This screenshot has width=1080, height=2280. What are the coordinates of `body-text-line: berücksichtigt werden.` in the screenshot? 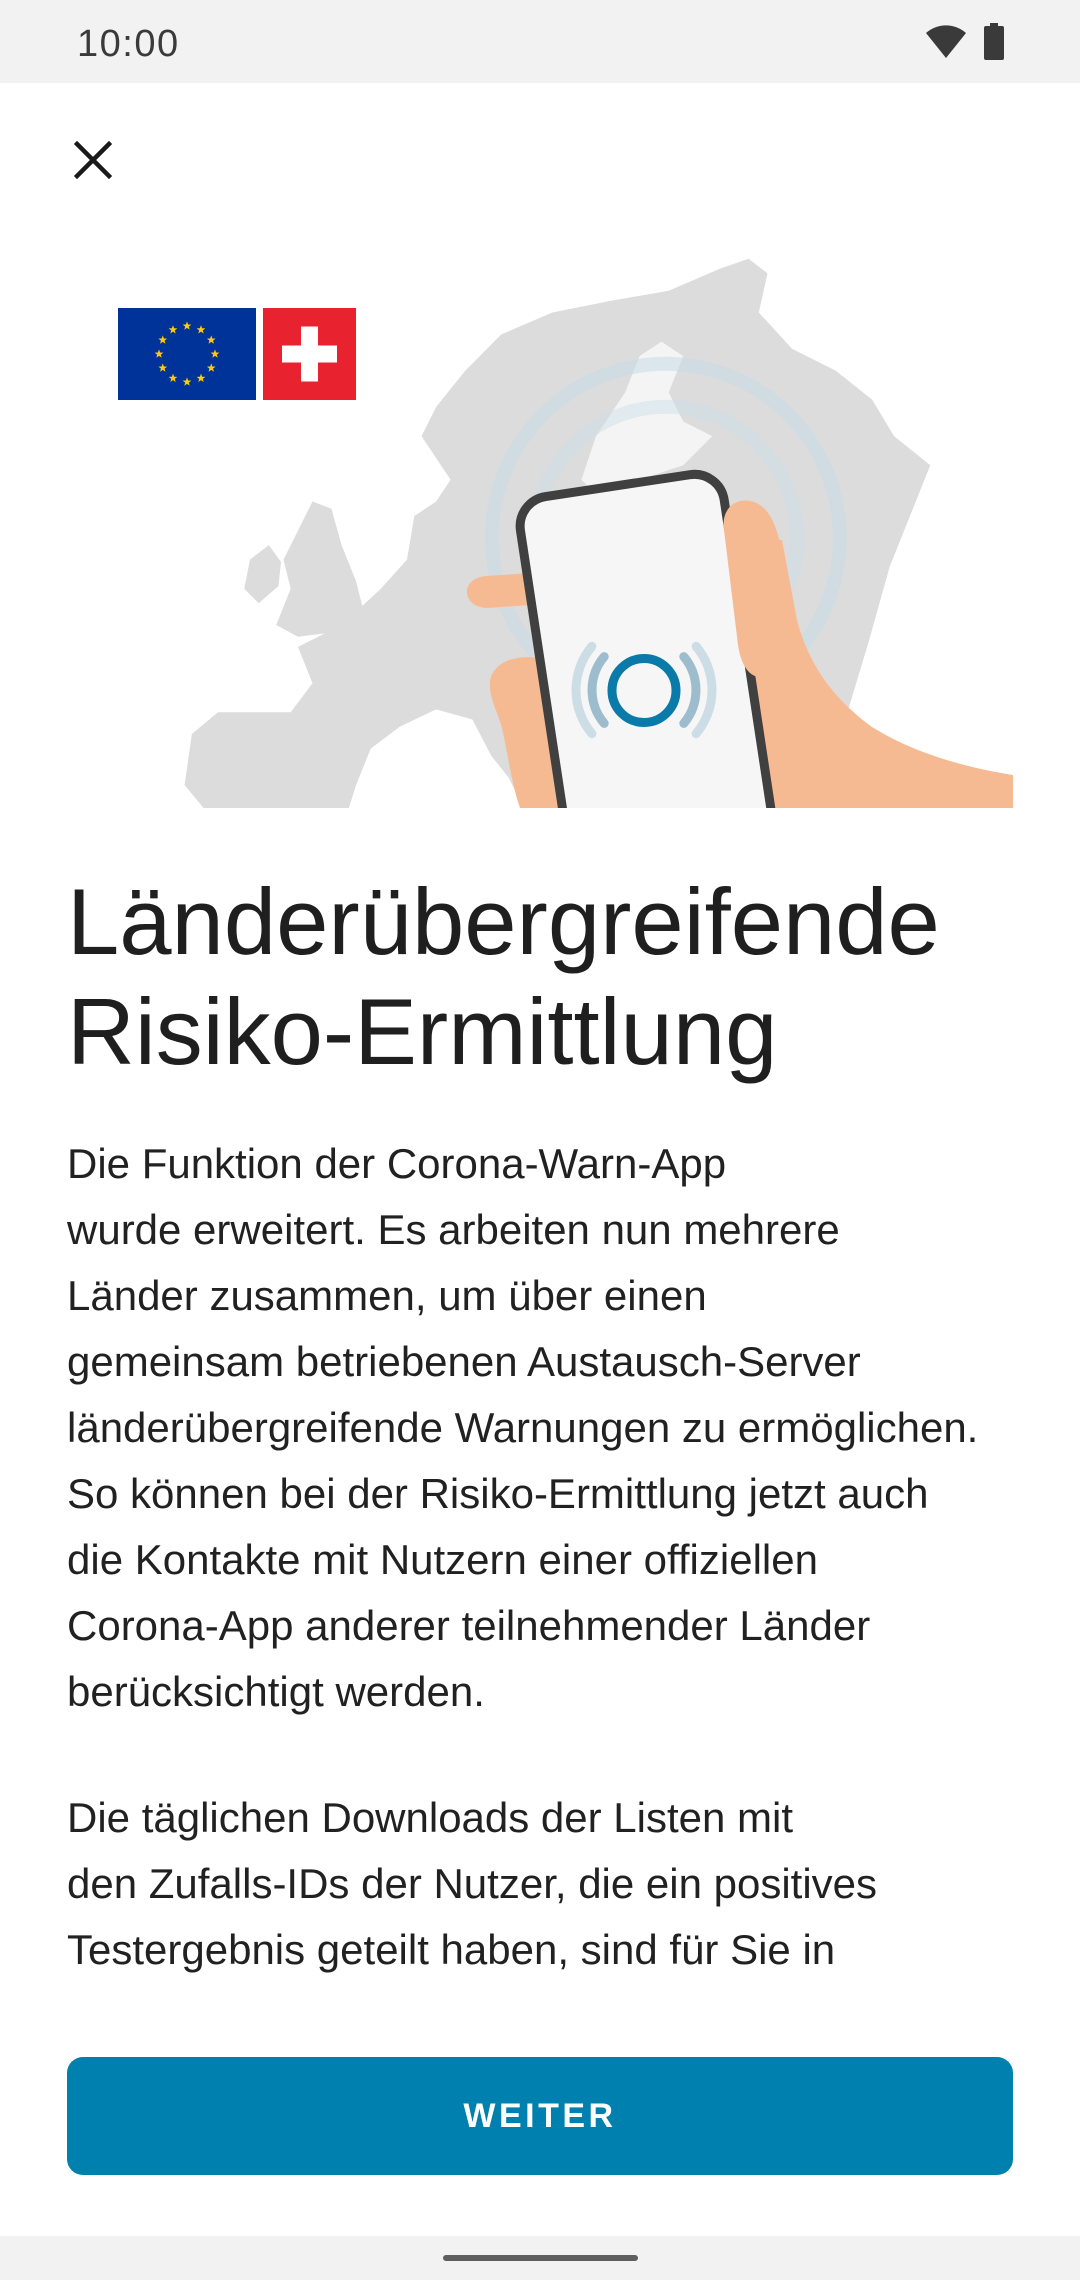 It's located at (276, 1691).